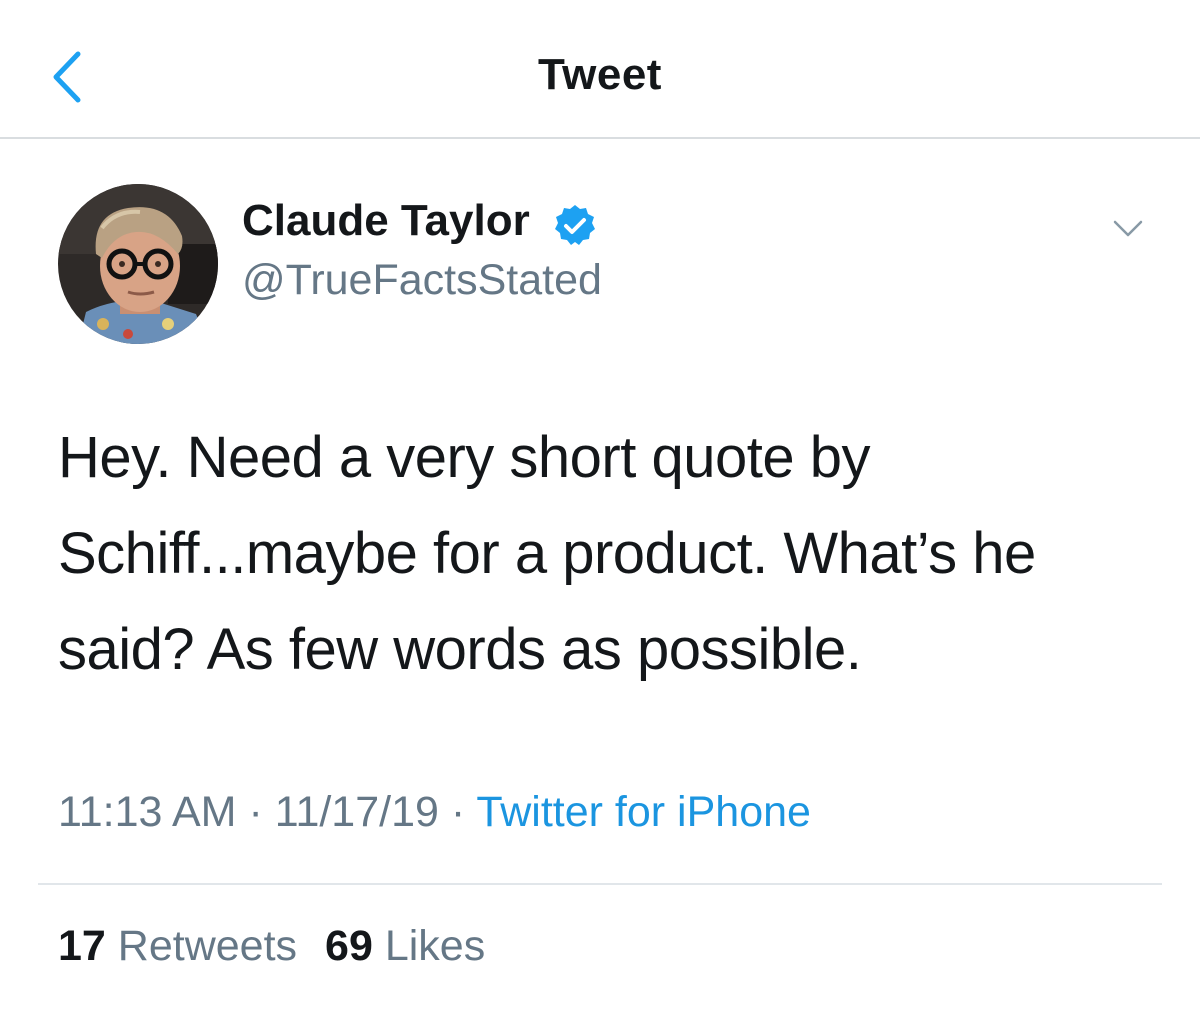 This screenshot has width=1200, height=1009. What do you see at coordinates (386, 221) in the screenshot?
I see `author-name: Claude Taylor` at bounding box center [386, 221].